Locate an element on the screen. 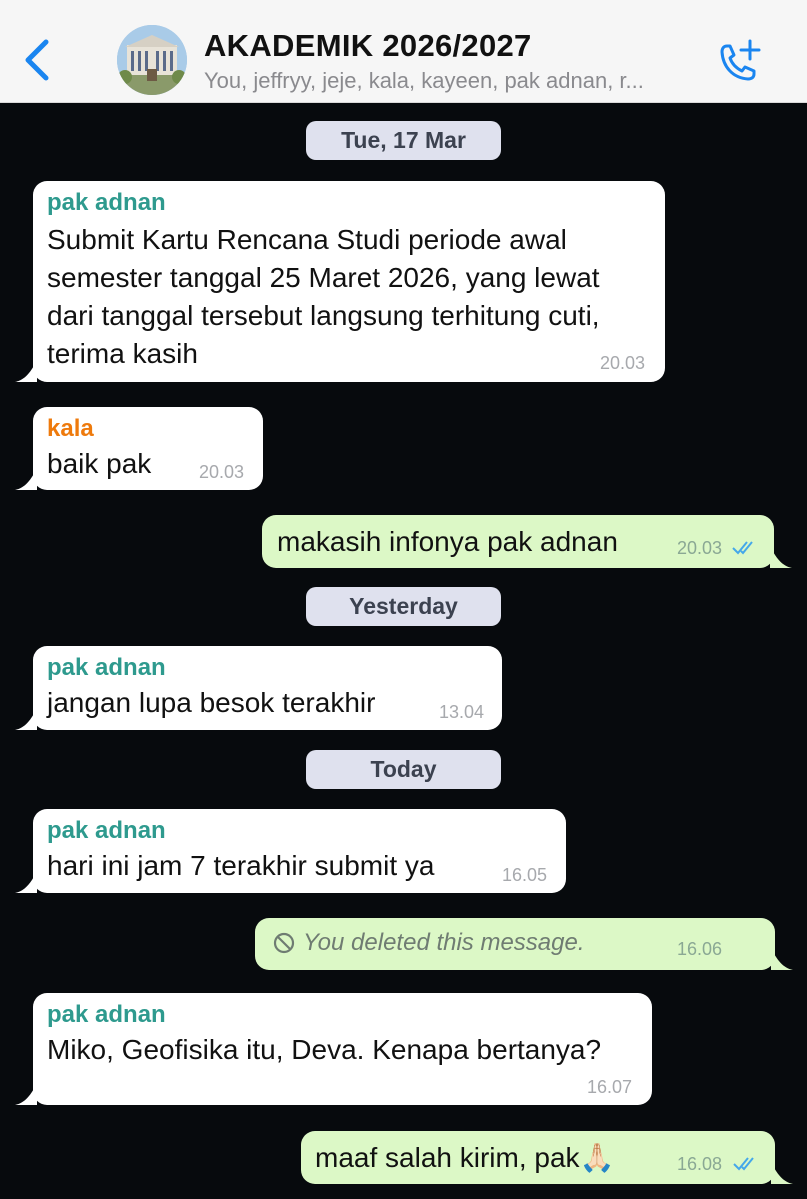 This screenshot has width=807, height=1199. add-call-button is located at coordinates (738, 61).